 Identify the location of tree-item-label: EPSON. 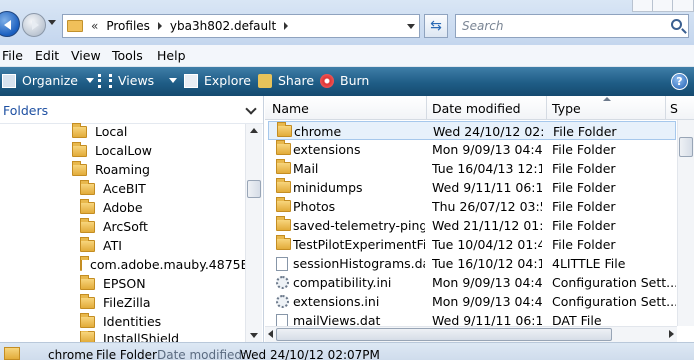
(124, 283).